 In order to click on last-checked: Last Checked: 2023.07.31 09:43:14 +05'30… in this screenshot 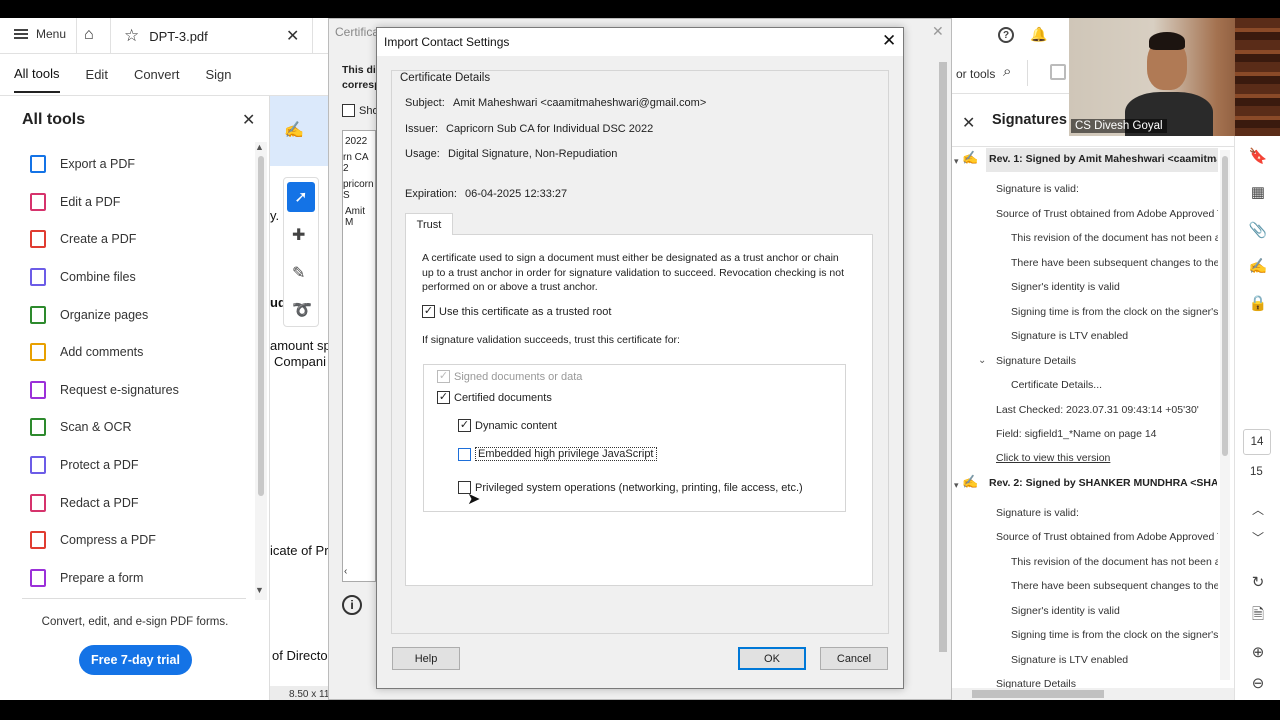, I will do `click(1097, 410)`.